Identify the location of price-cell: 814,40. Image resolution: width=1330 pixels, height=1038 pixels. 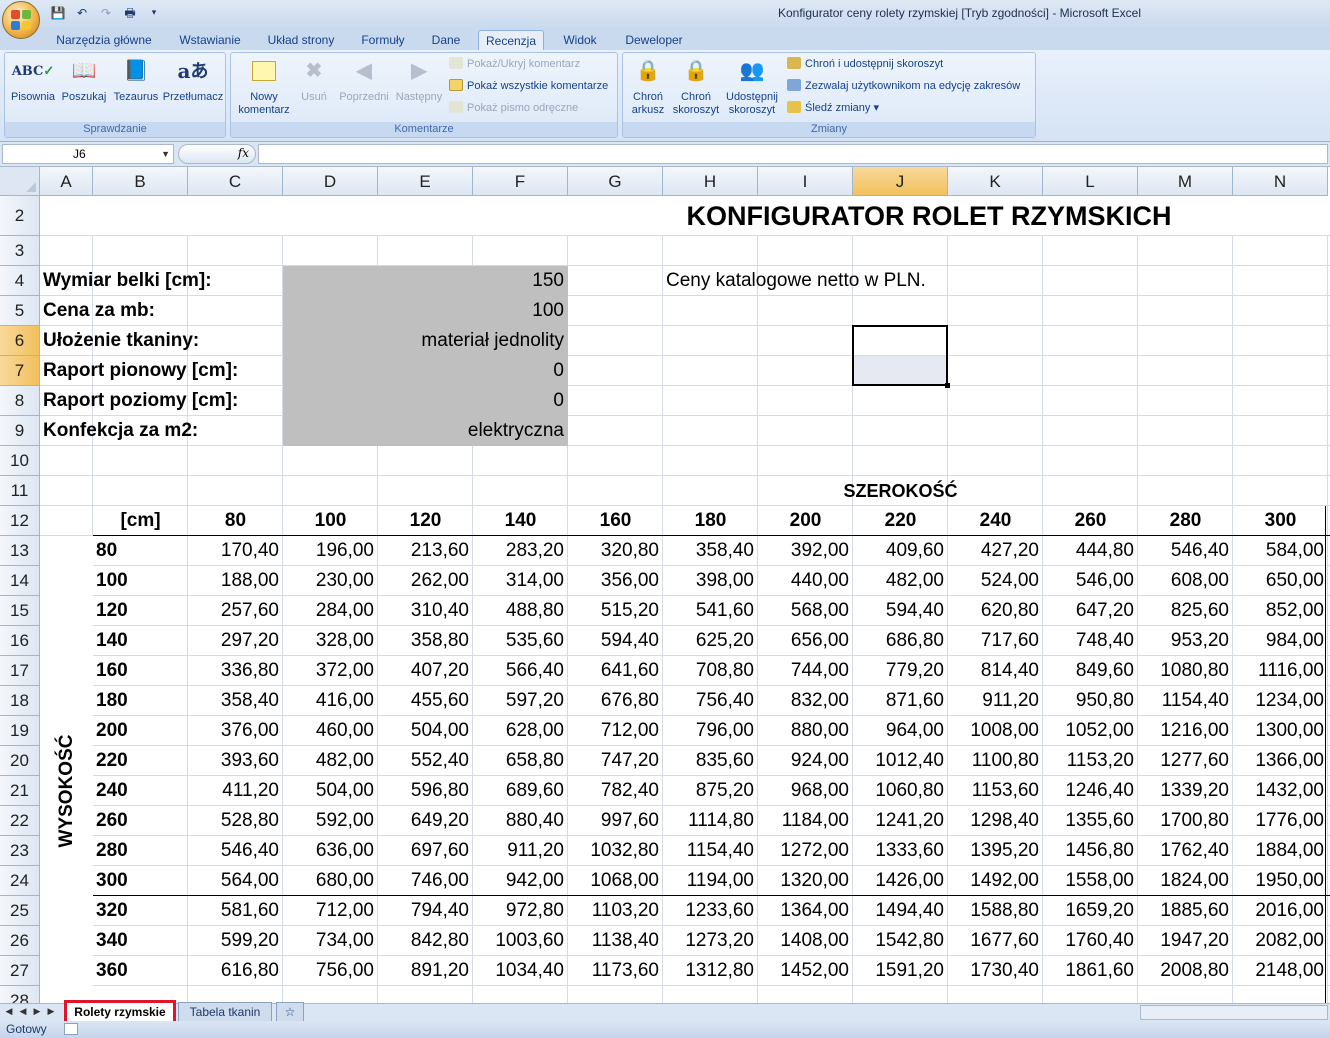
(995, 671).